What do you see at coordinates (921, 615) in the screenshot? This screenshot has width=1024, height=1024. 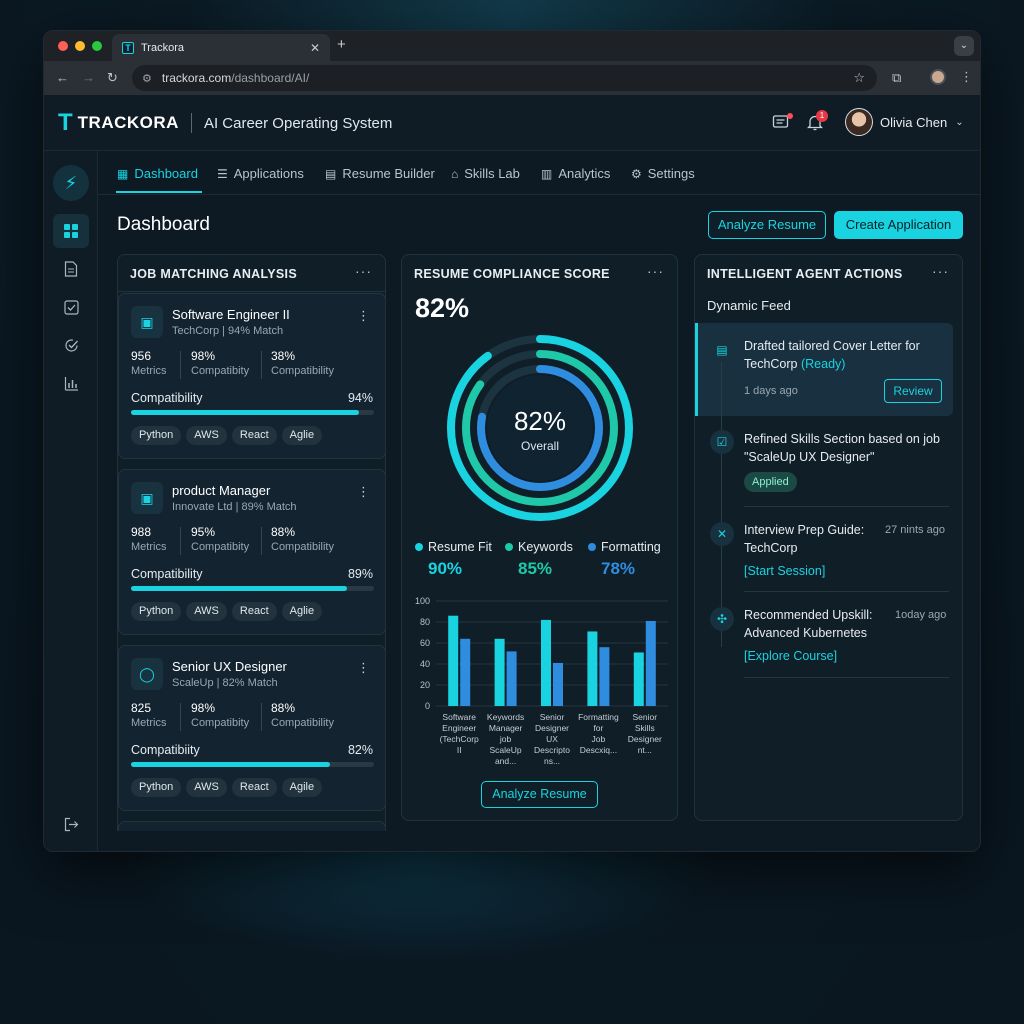 I see `feed-item-time: 1oday ago` at bounding box center [921, 615].